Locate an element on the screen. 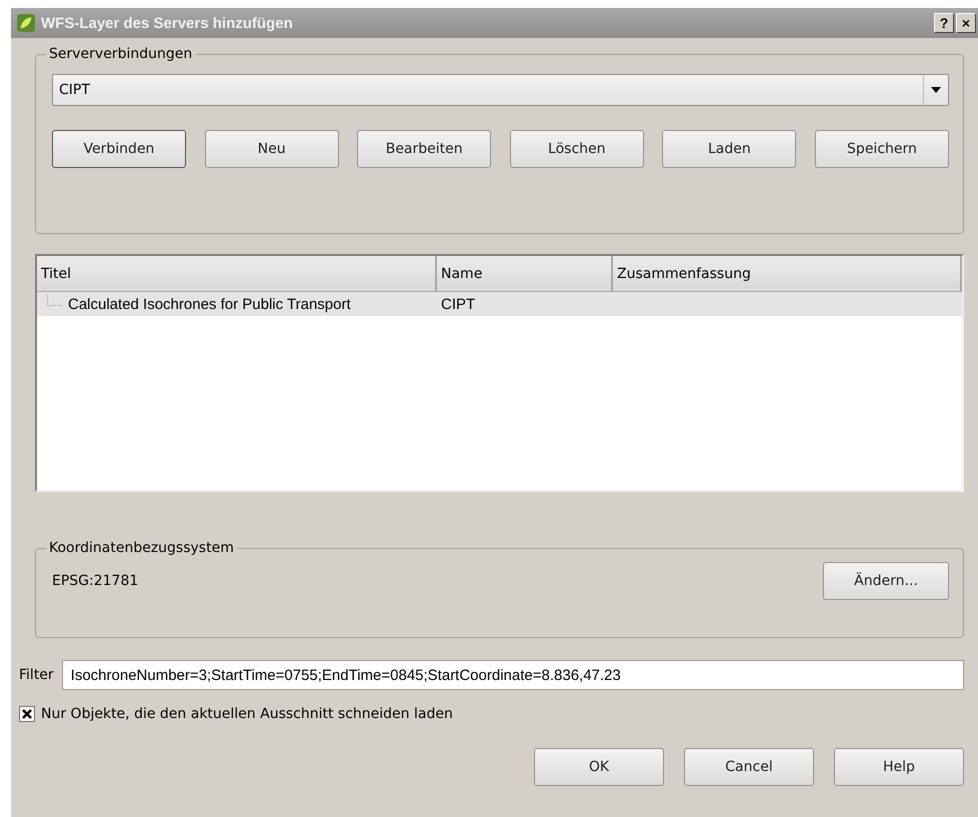 This screenshot has height=817, width=978. table-cell: CIPT is located at coordinates (458, 304).